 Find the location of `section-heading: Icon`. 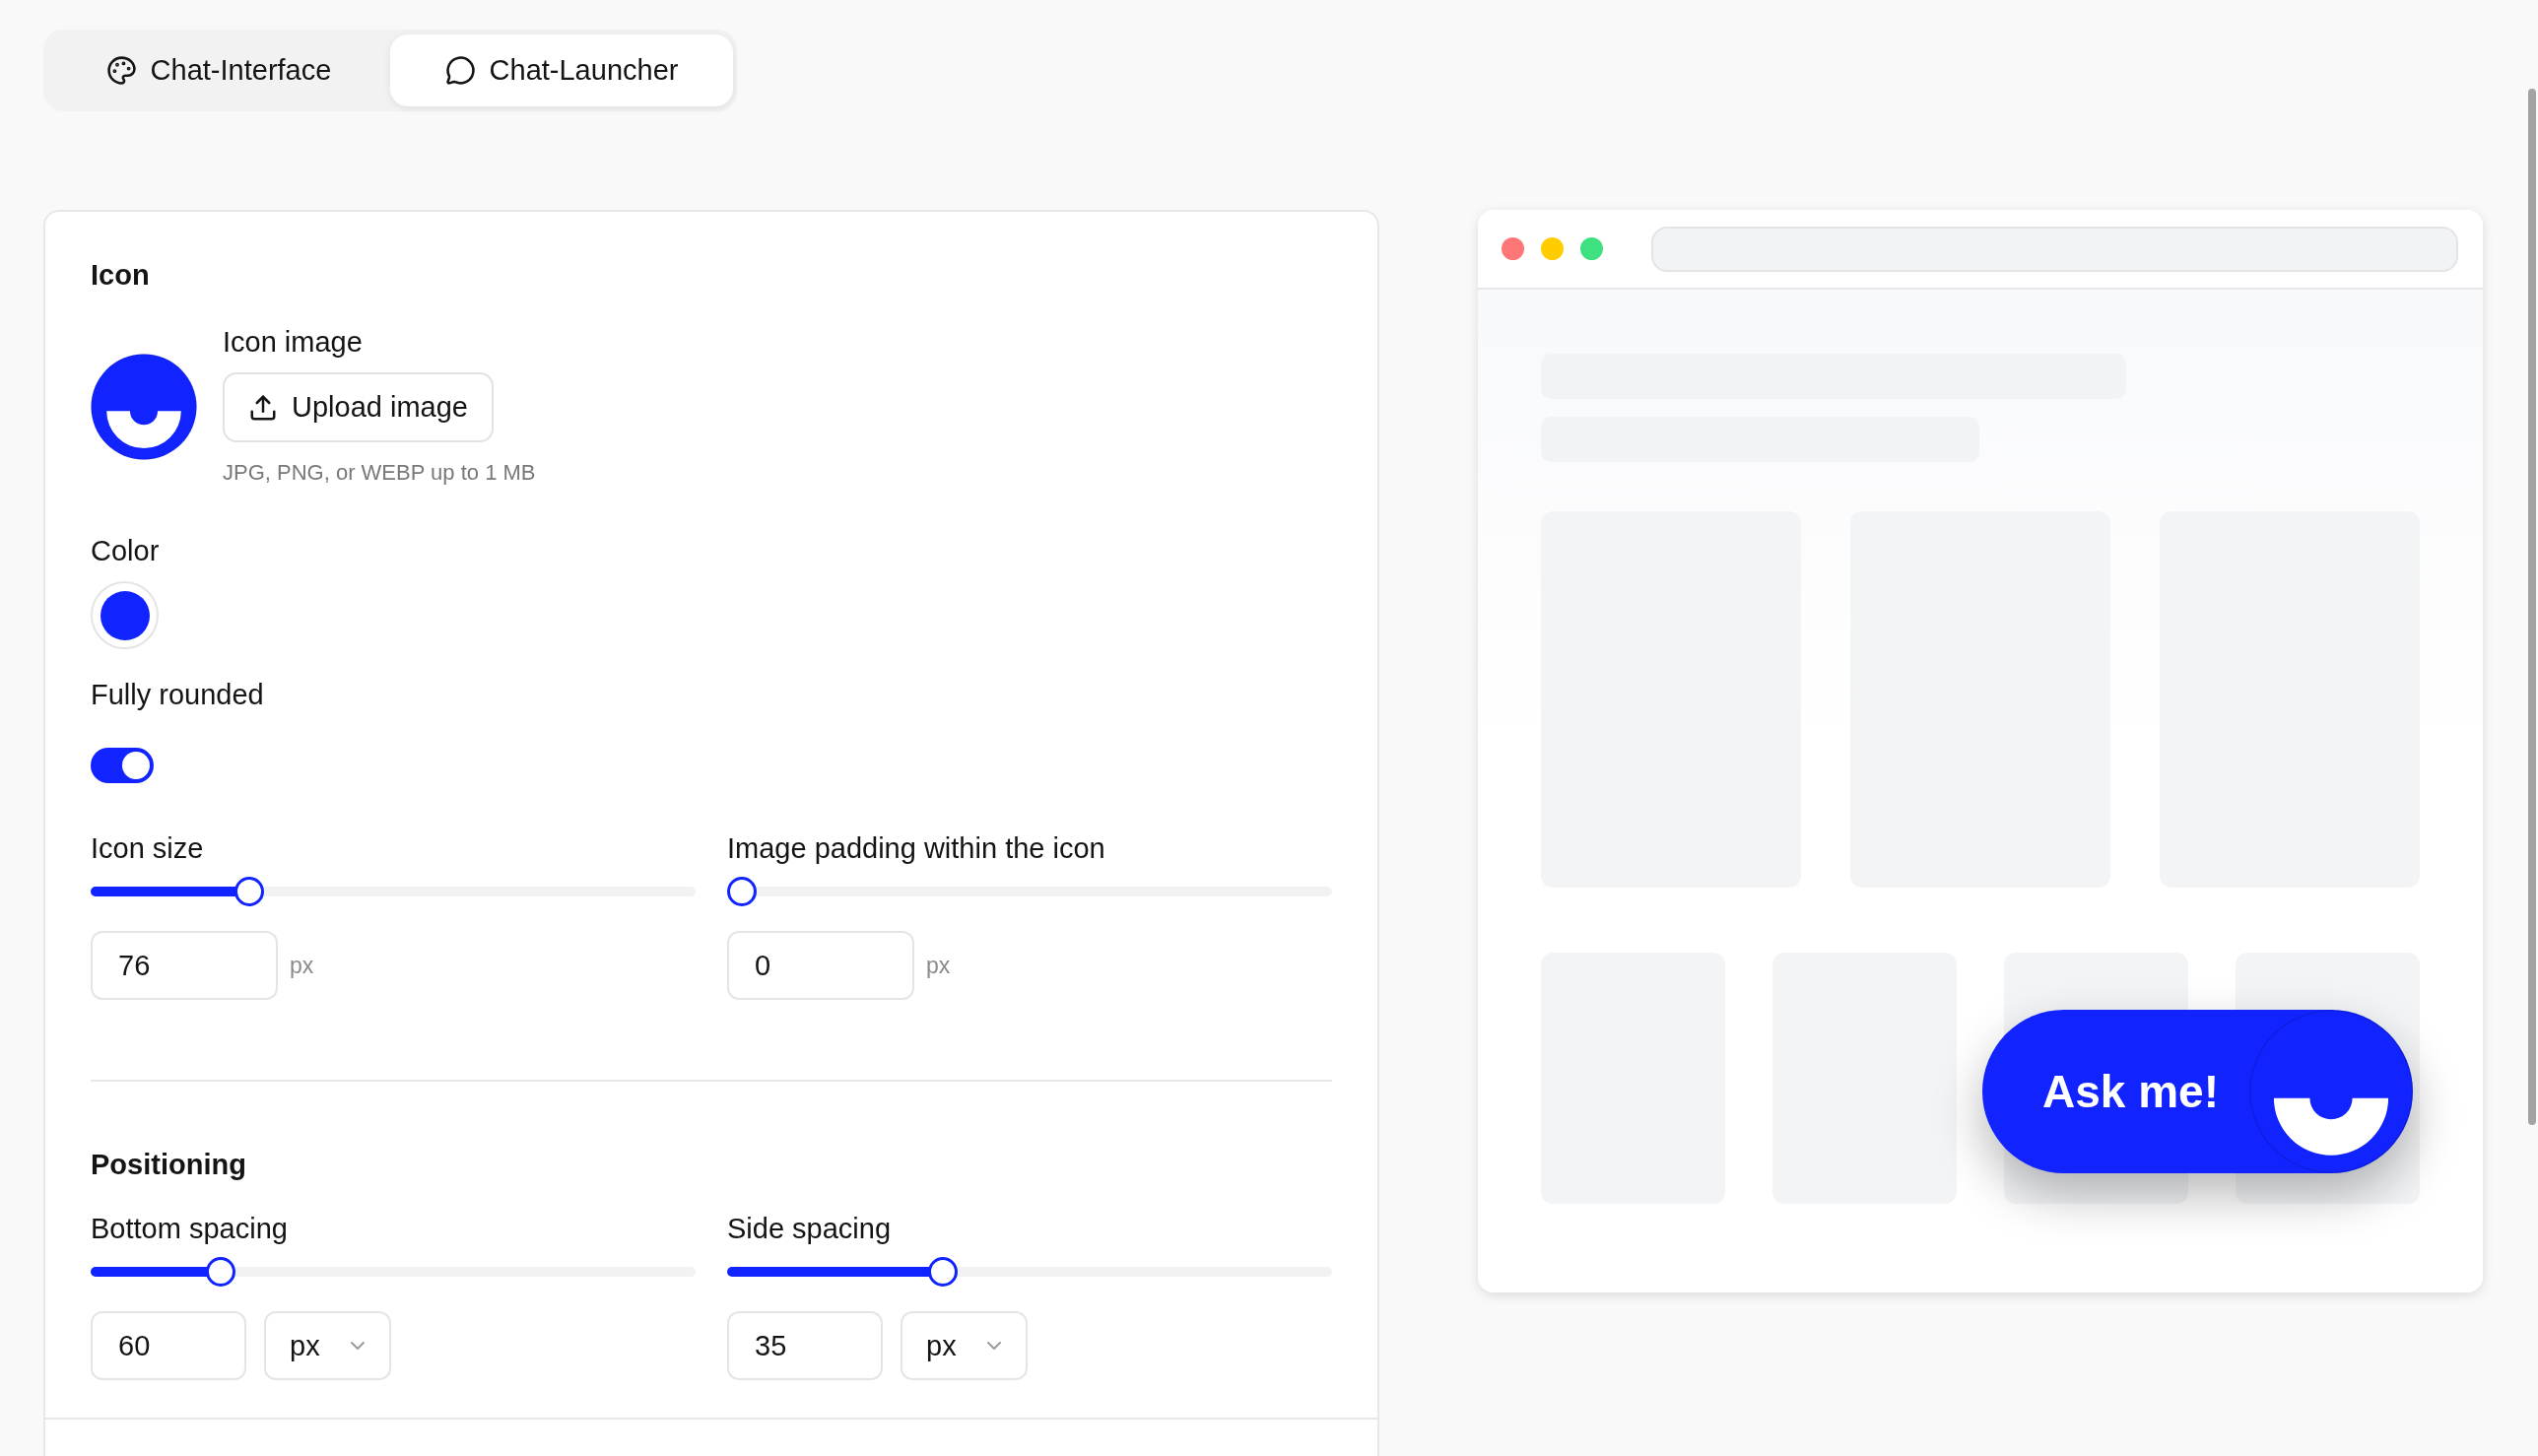

section-heading: Icon is located at coordinates (120, 275).